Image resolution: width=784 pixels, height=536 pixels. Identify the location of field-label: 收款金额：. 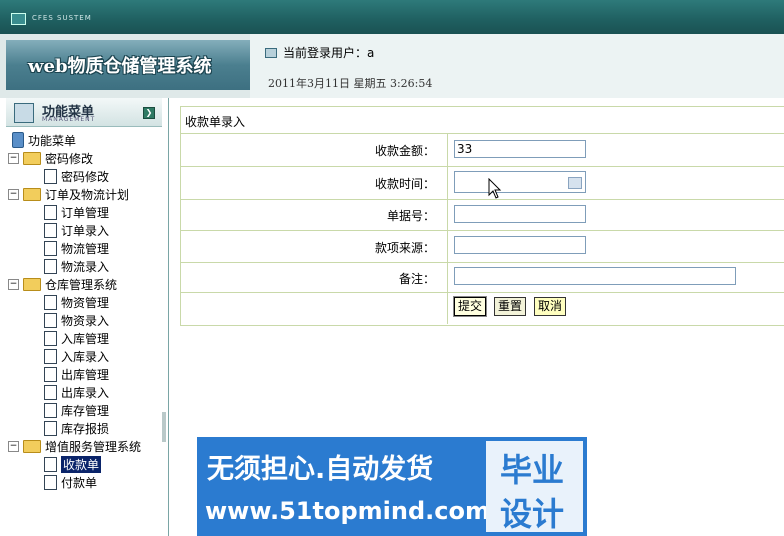
(314, 150).